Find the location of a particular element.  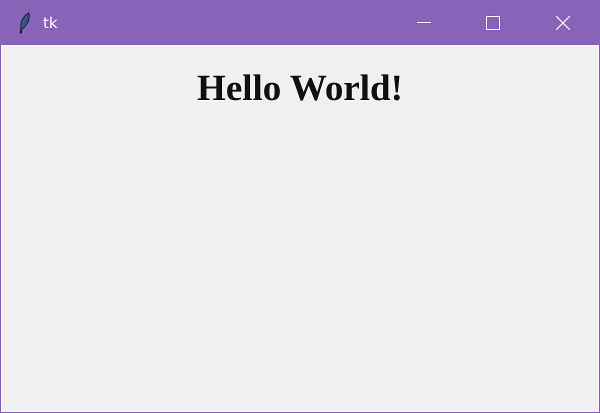

maximize-icon is located at coordinates (493, 23).